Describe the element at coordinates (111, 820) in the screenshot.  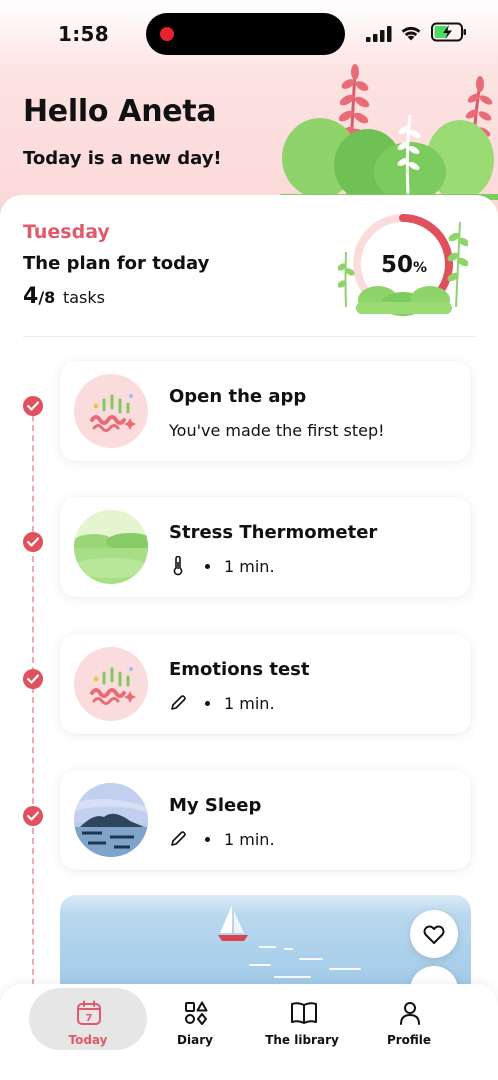
I see `night-island-illustration` at that location.